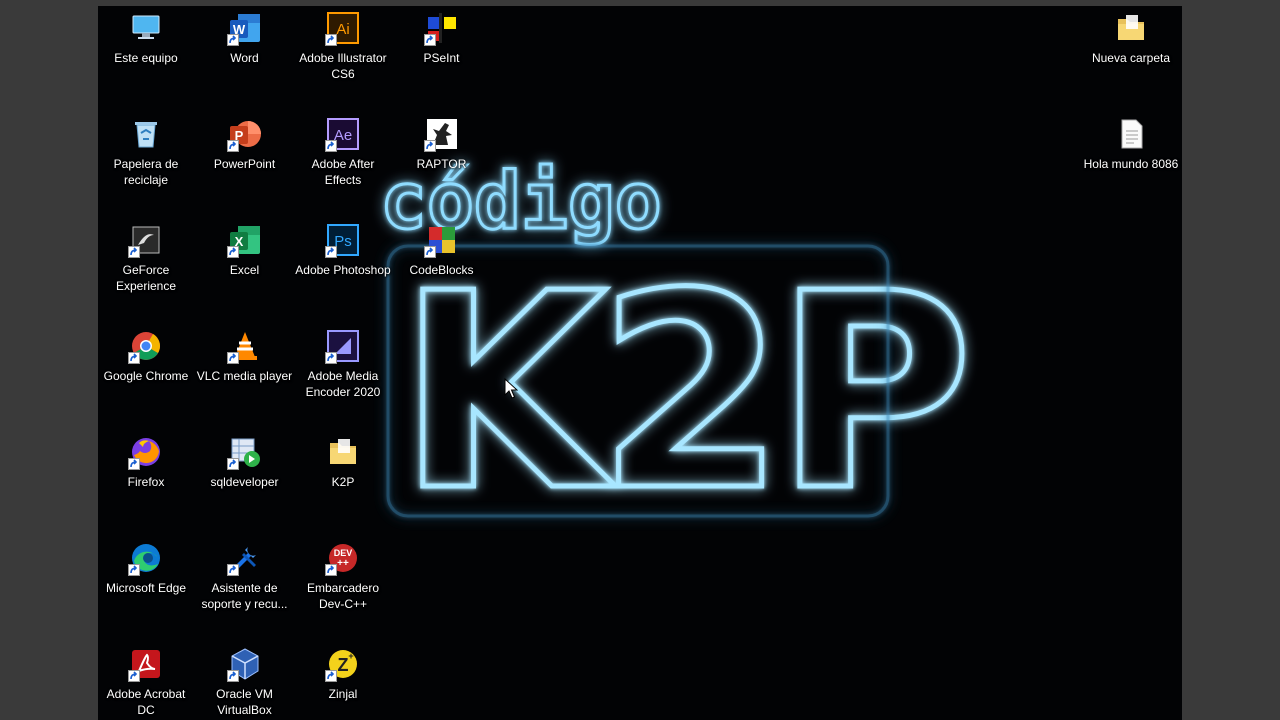 The height and width of the screenshot is (720, 1280). What do you see at coordinates (511, 388) in the screenshot?
I see `mouse-cursor` at bounding box center [511, 388].